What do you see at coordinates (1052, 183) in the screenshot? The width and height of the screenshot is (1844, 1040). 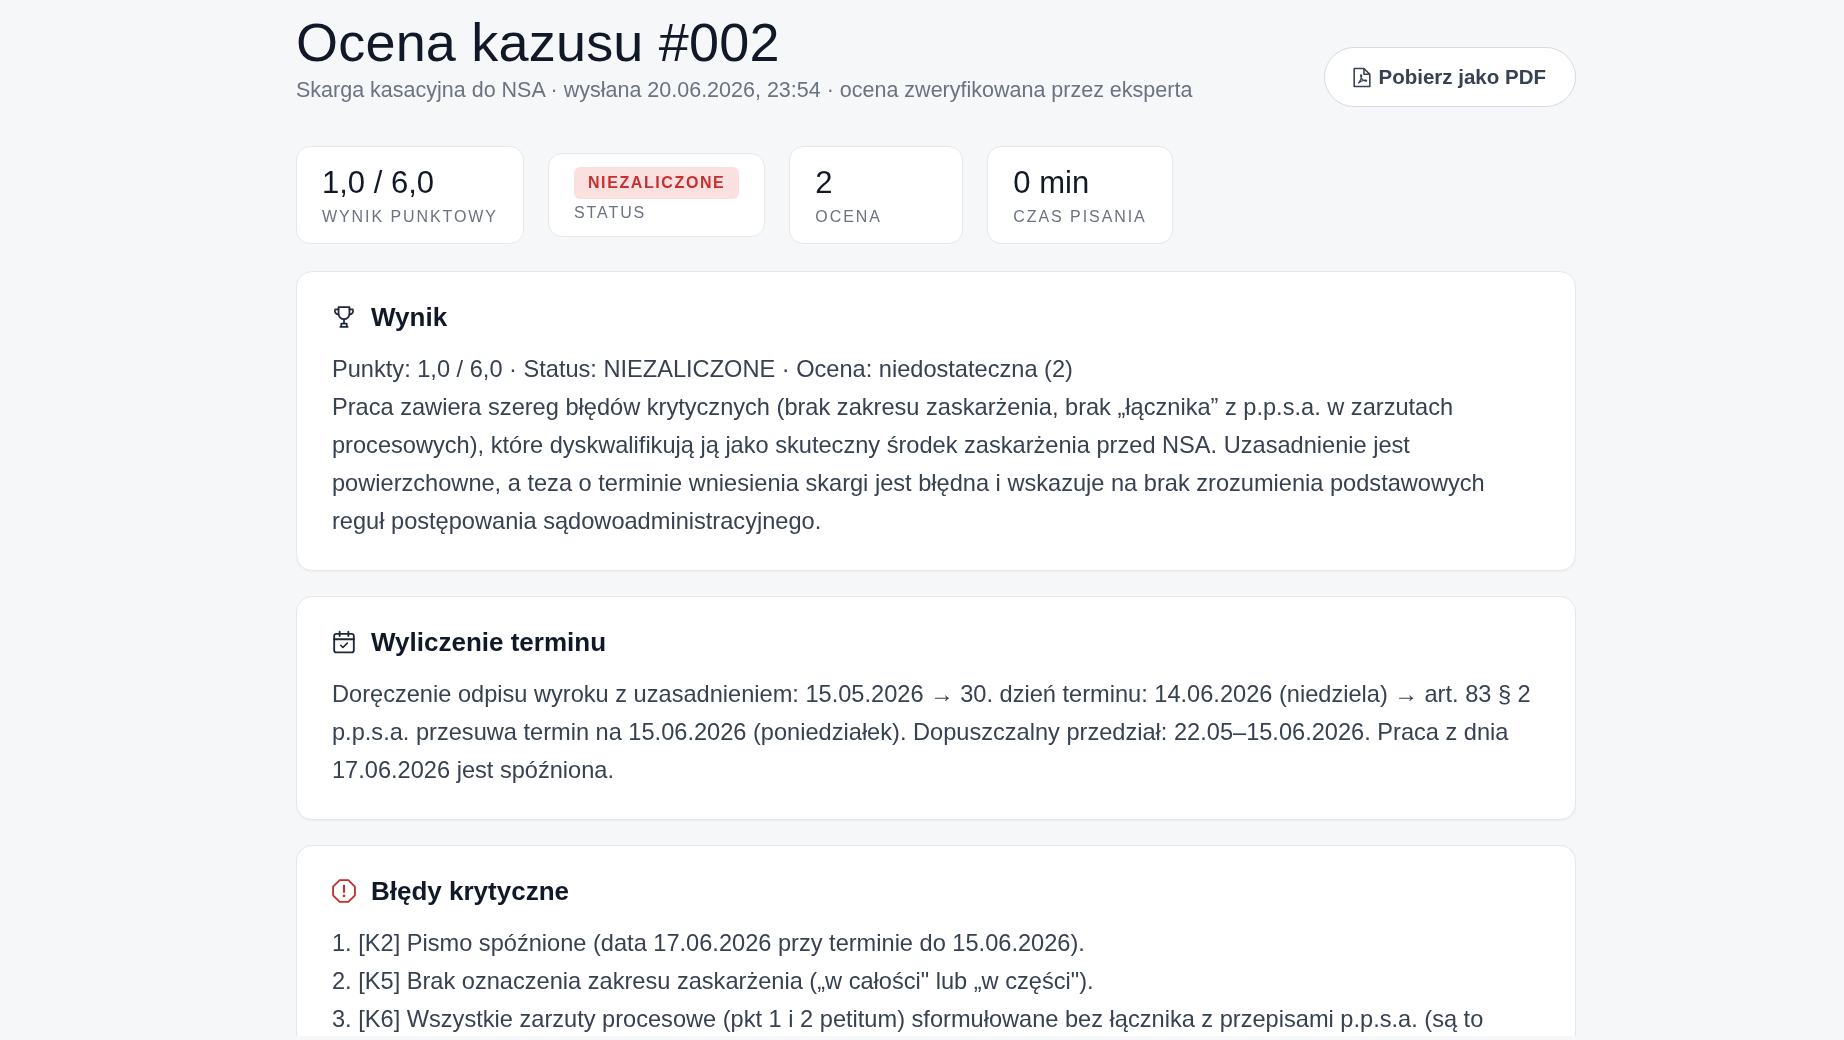 I see `stat-value: 0 min` at bounding box center [1052, 183].